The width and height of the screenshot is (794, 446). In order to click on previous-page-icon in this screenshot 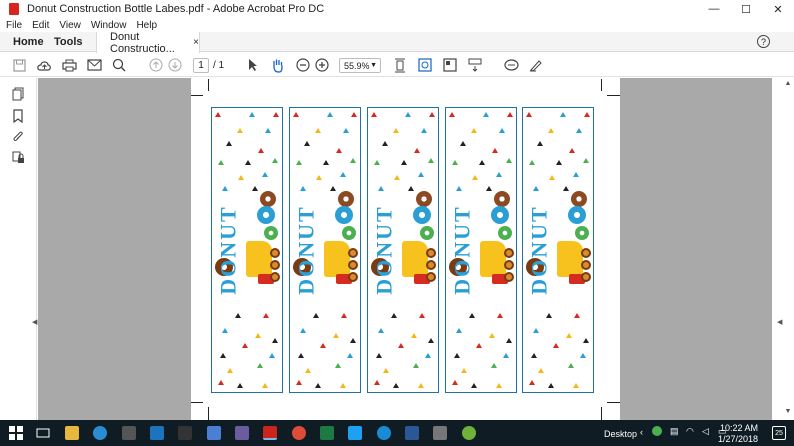, I will do `click(156, 65)`.